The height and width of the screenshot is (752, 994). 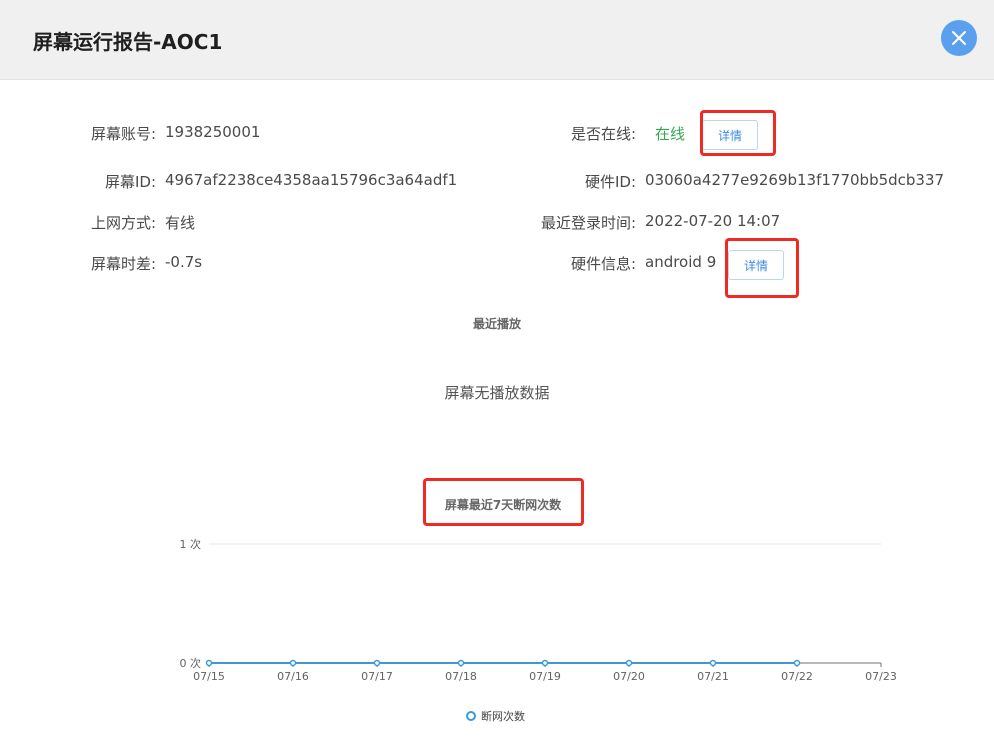 What do you see at coordinates (497, 393) in the screenshot?
I see `empty-play-message: 屏幕无播放数据` at bounding box center [497, 393].